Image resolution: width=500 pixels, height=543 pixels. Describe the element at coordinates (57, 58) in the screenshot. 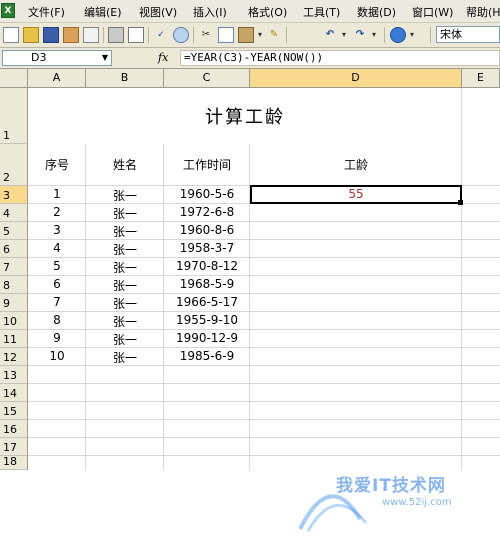

I see `name-box: D3 ▼` at that location.